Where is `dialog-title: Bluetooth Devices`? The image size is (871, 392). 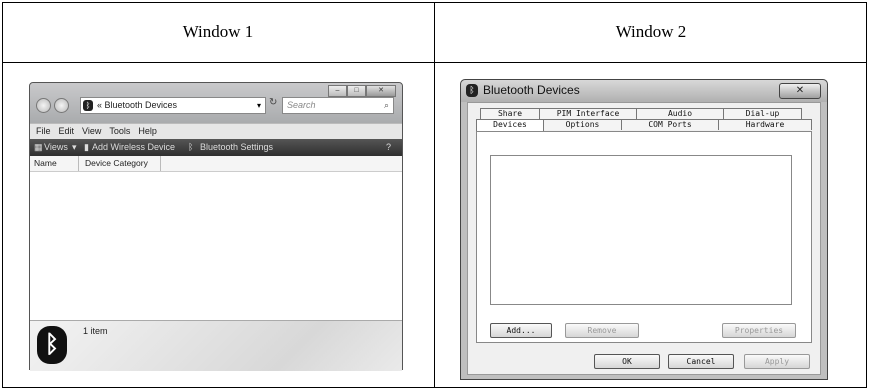
dialog-title: Bluetooth Devices is located at coordinates (531, 90).